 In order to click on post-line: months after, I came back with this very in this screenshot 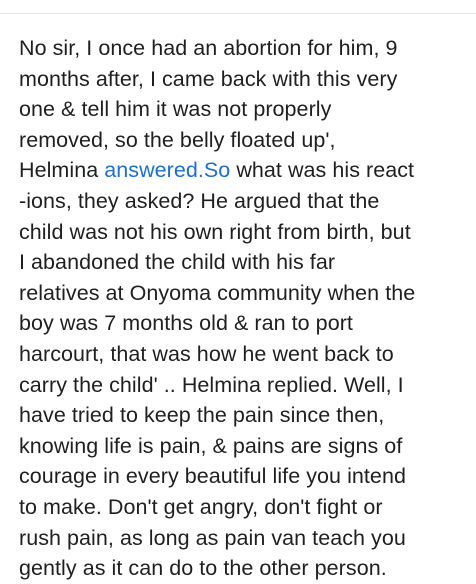, I will do `click(208, 78)`.